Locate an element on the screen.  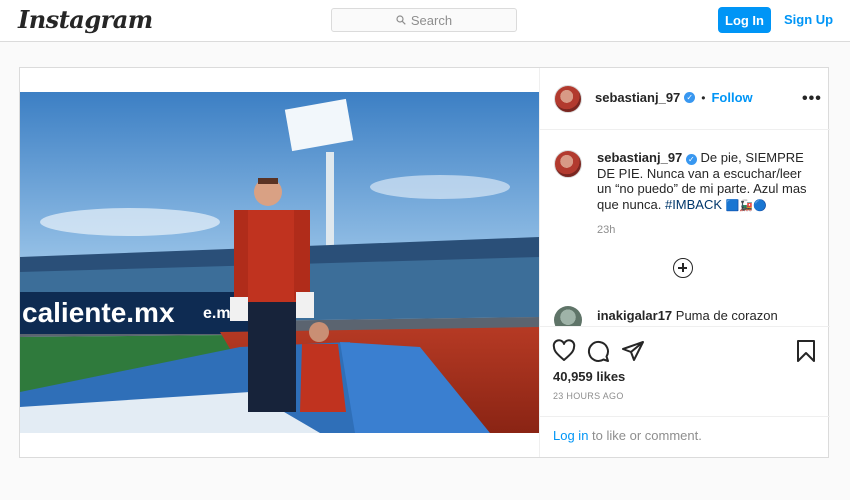
caption-timestamp: 23h is located at coordinates (606, 230).